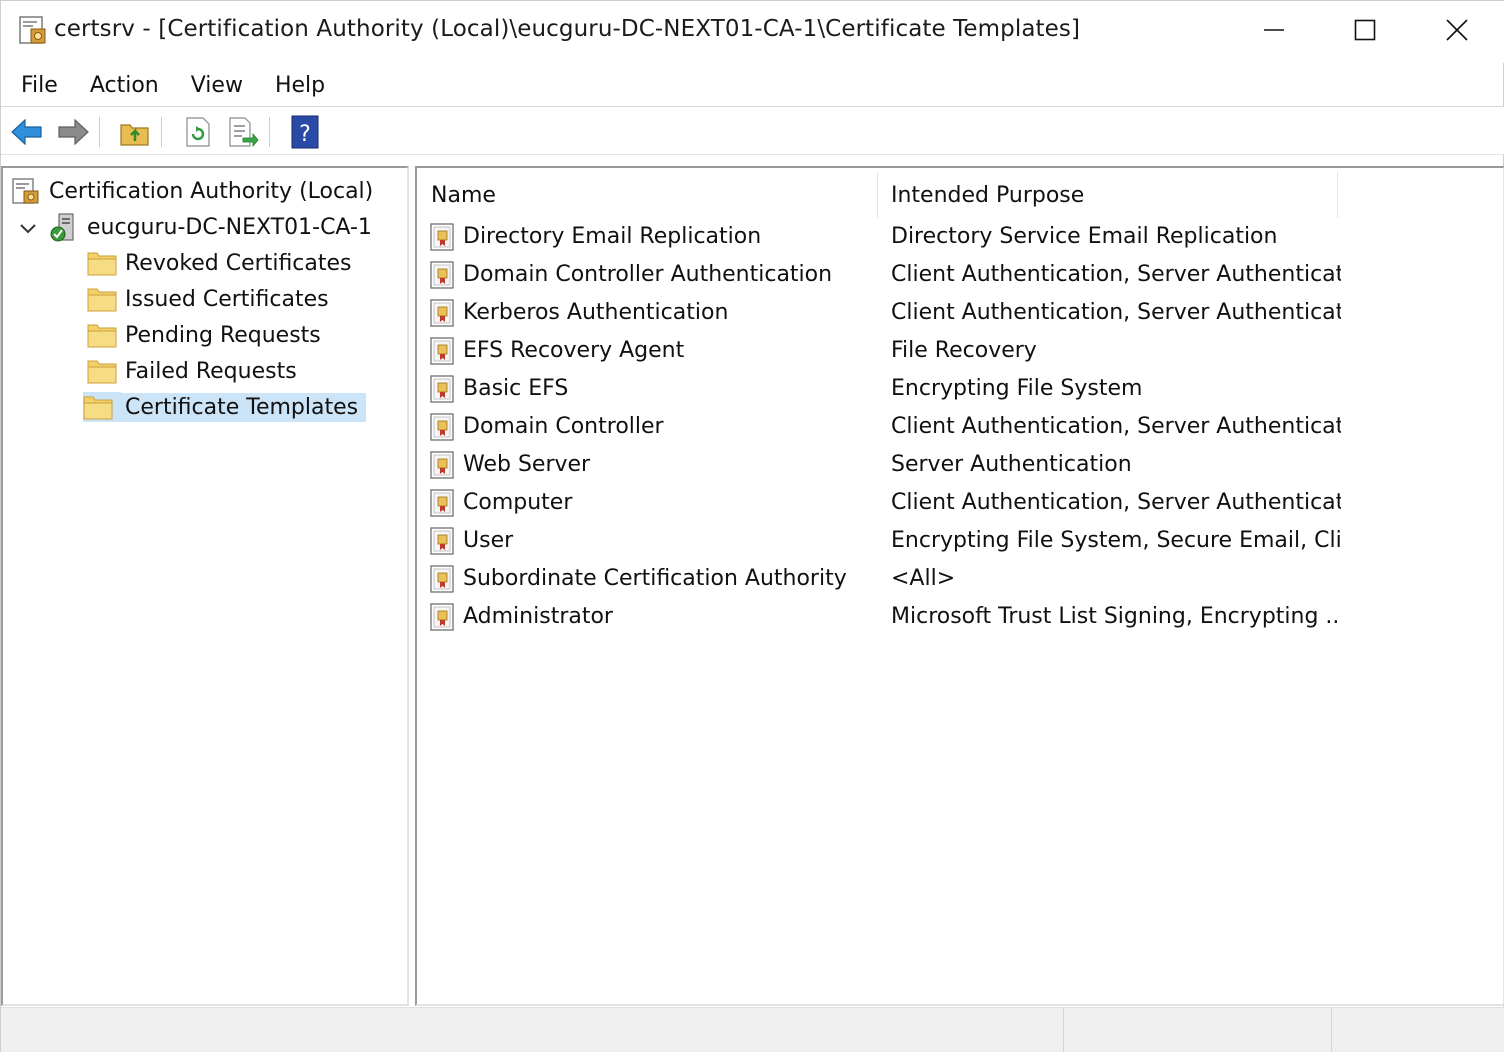 The height and width of the screenshot is (1052, 1504). What do you see at coordinates (243, 132) in the screenshot?
I see `export-list-icon` at bounding box center [243, 132].